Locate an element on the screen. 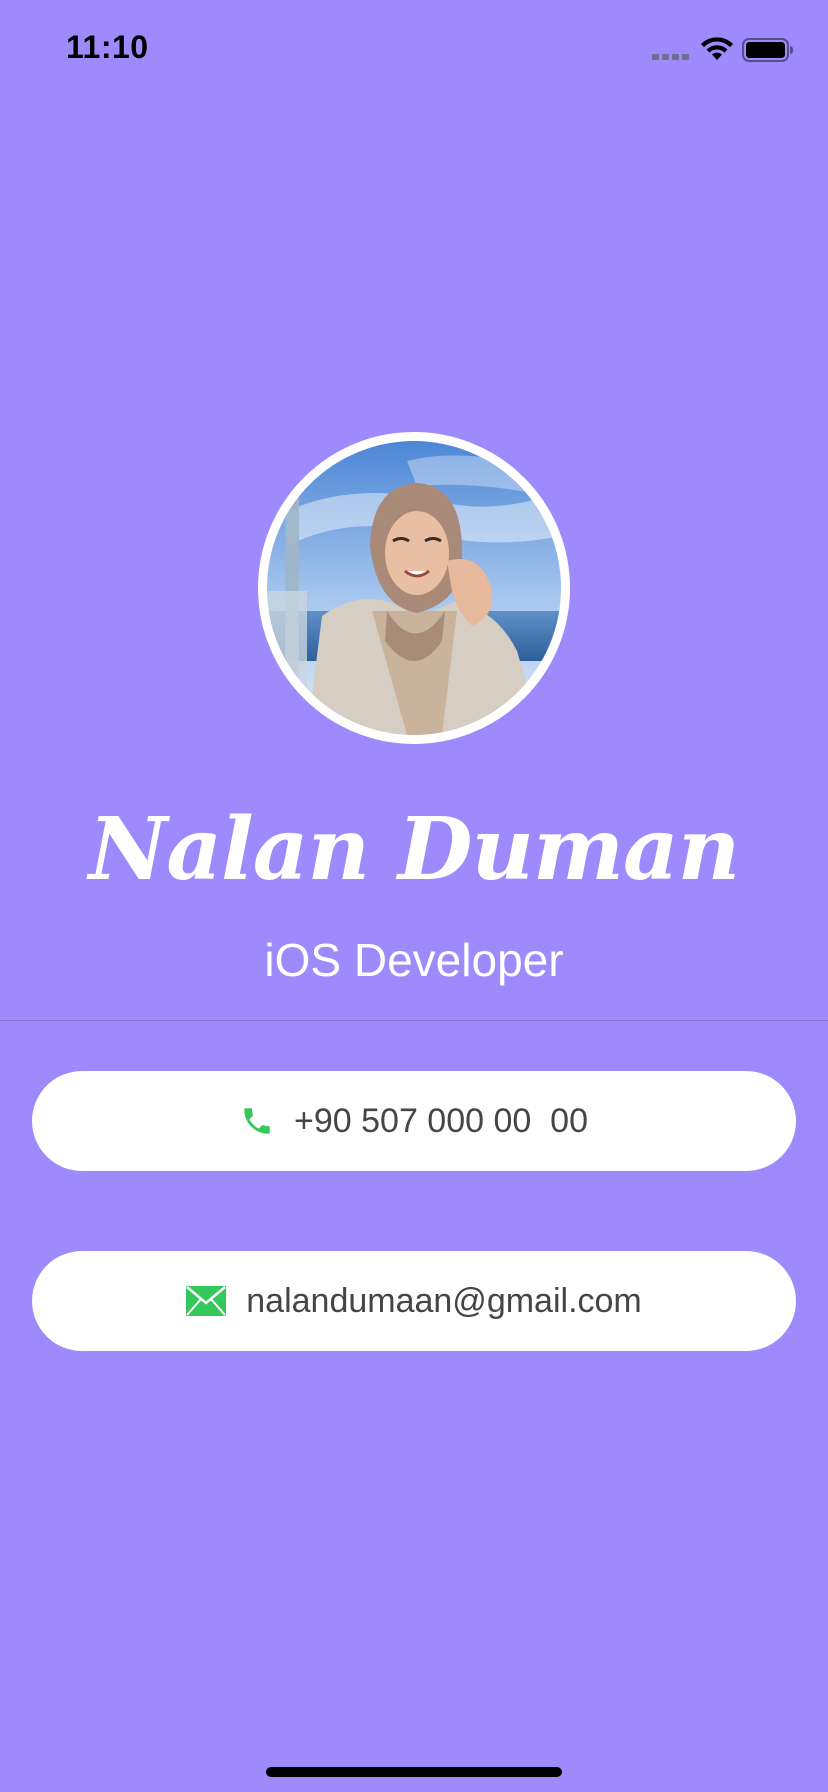 This screenshot has height=1792, width=828. phone-number: +90 507 000 00 00 is located at coordinates (441, 1120).